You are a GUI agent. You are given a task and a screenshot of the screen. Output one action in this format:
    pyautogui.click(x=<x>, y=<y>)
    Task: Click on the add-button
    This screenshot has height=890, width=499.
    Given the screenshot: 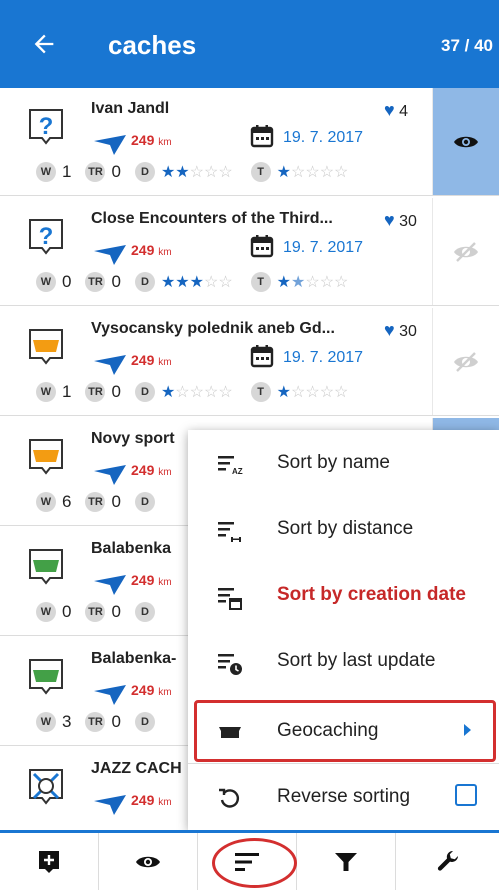 What is the action you would take?
    pyautogui.click(x=49, y=861)
    